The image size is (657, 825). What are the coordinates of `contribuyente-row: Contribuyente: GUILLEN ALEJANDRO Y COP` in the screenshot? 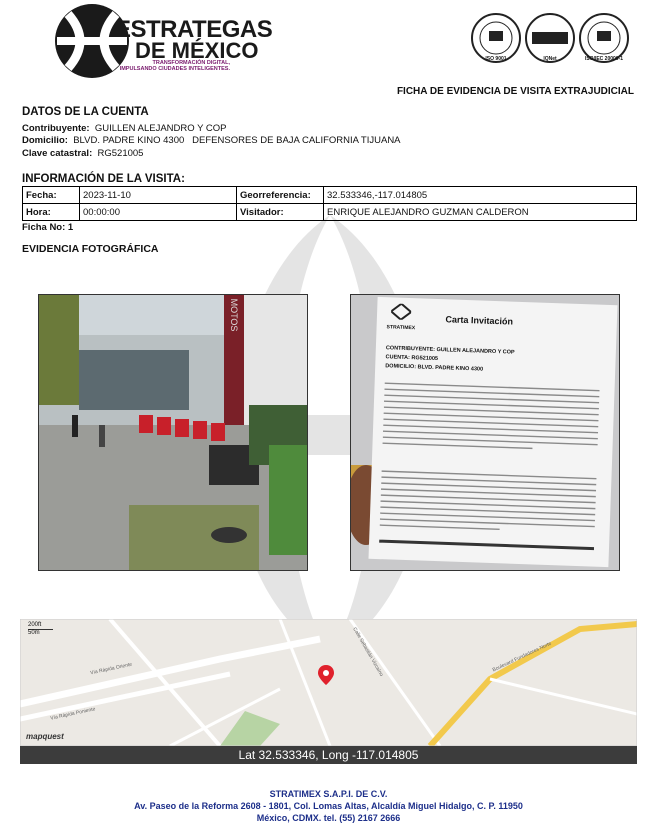 It's located at (124, 128).